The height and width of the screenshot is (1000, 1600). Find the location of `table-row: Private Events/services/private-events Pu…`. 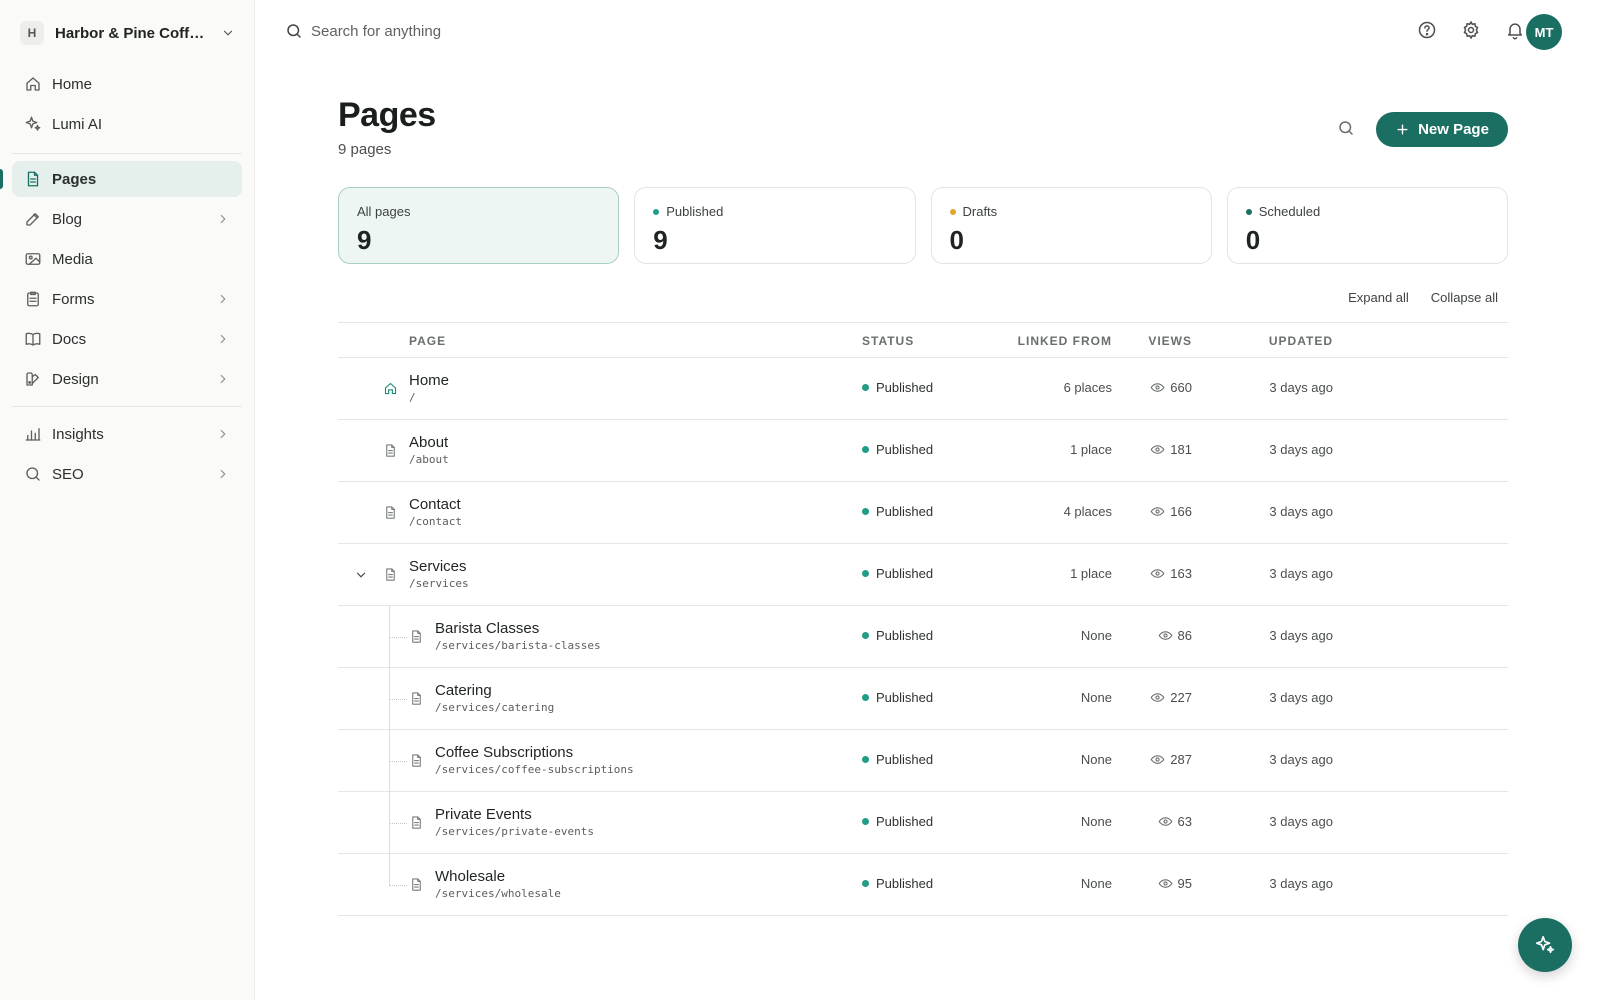

table-row: Private Events/services/private-events Pu… is located at coordinates (923, 823).